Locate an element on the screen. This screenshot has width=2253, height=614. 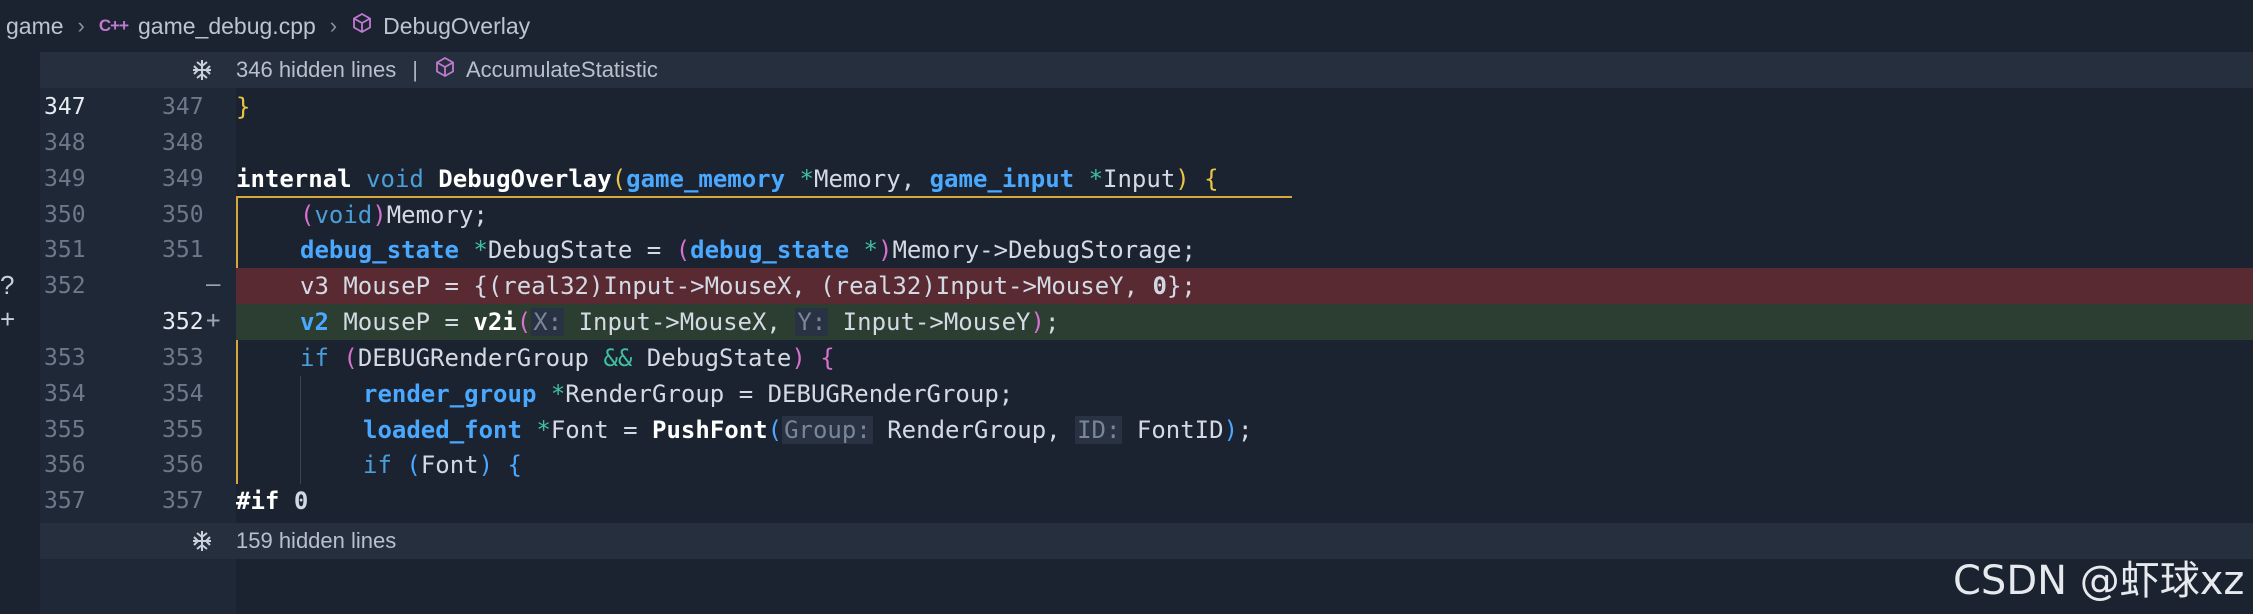
breadcrumb-item-file: C++ game_debug.cpp is located at coordinates (207, 26).